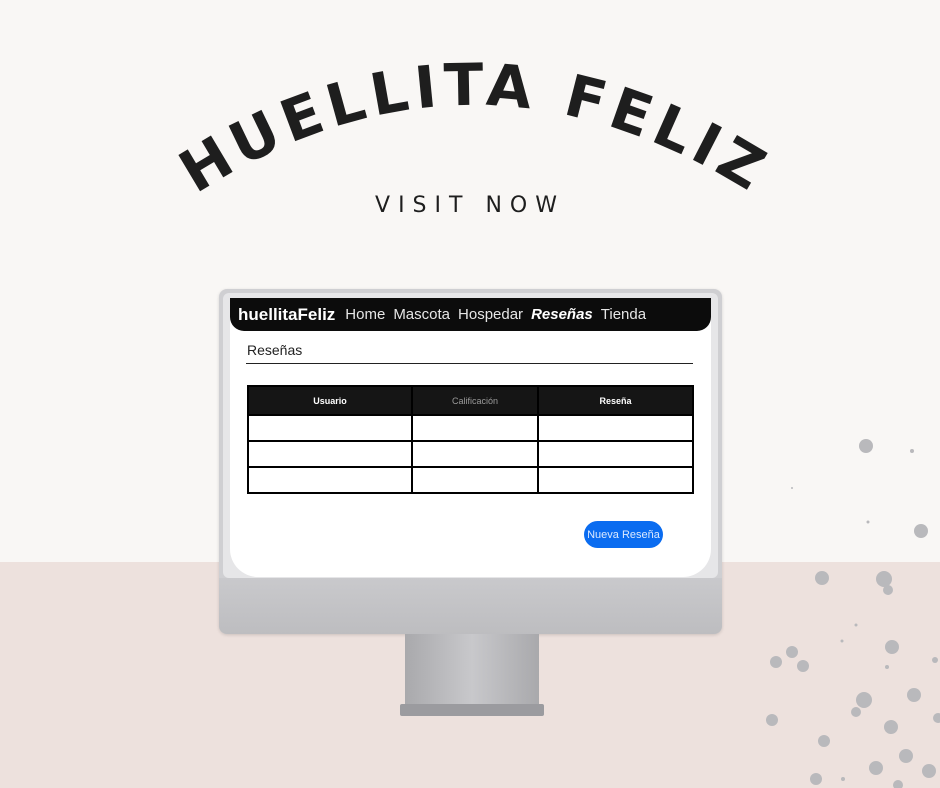 The image size is (940, 788). I want to click on poster-title: HUELLITA FELIZ, so click(475, 129).